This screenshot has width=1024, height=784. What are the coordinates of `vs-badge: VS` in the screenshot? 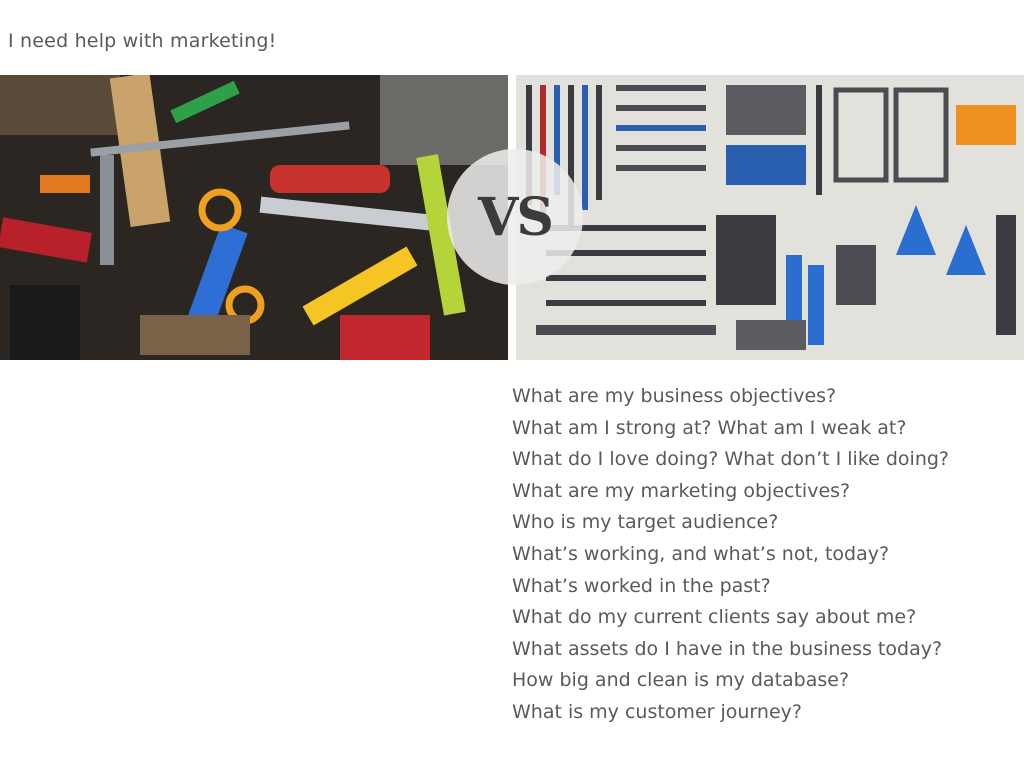 It's located at (515, 217).